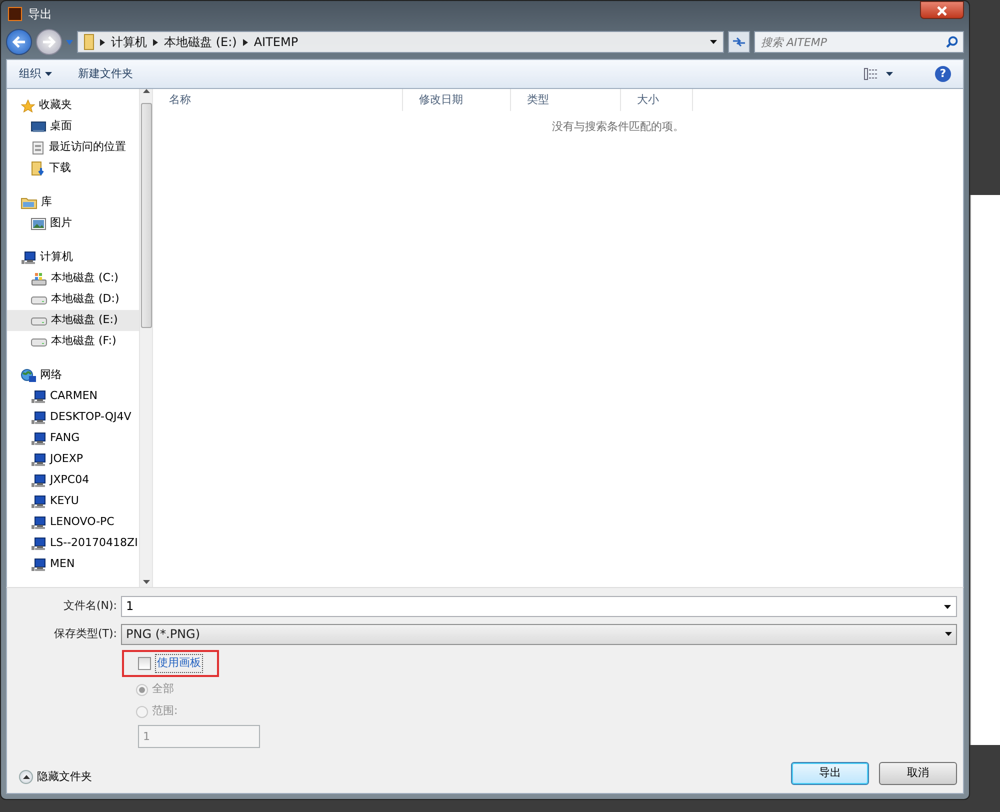 This screenshot has height=812, width=1000. What do you see at coordinates (28, 105) in the screenshot?
I see `star-icon` at bounding box center [28, 105].